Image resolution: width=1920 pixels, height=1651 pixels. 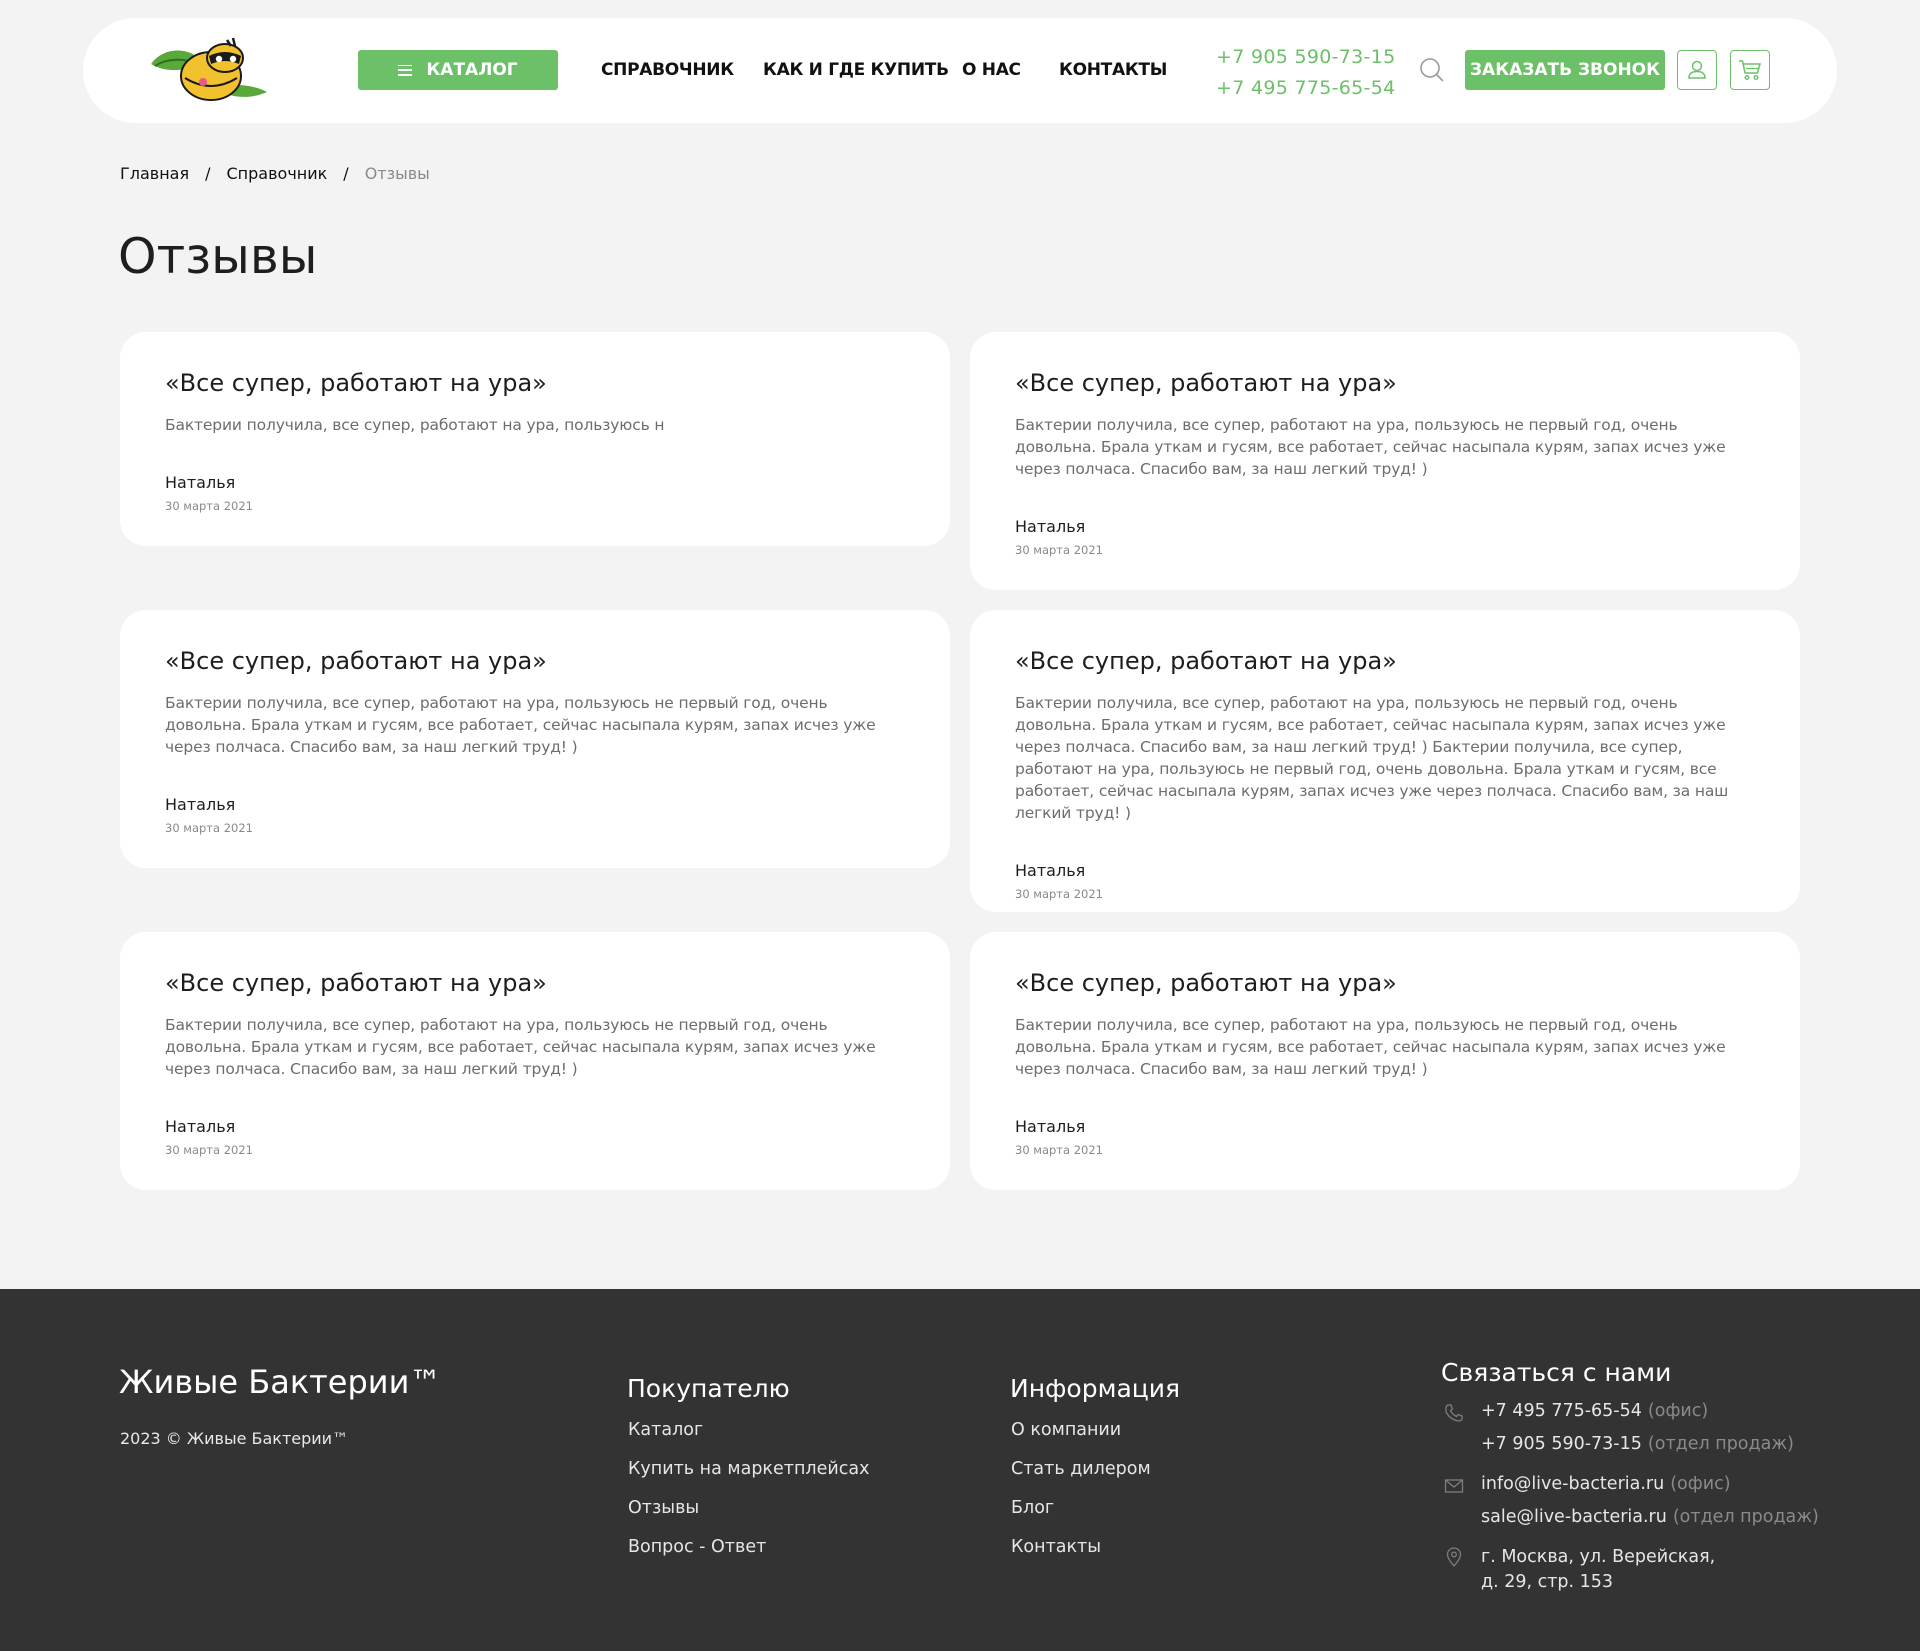 What do you see at coordinates (1561, 1444) in the screenshot?
I see `footer-phone-sales-number: +7 905 590-73-15` at bounding box center [1561, 1444].